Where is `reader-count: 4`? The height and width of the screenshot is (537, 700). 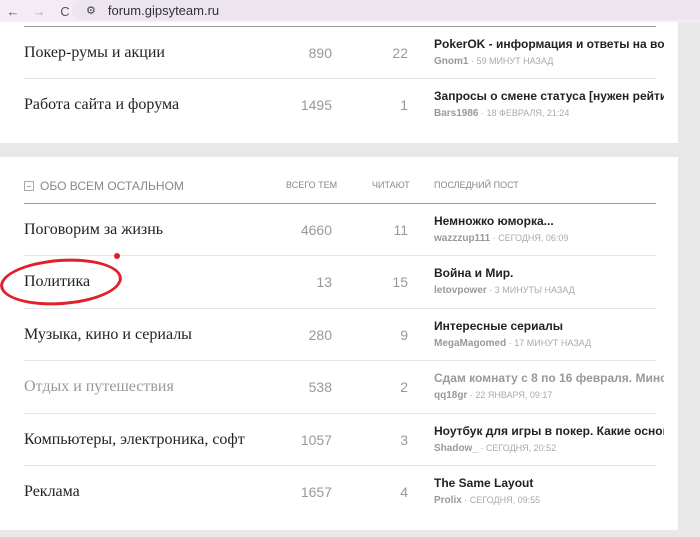 reader-count: 4 is located at coordinates (404, 492).